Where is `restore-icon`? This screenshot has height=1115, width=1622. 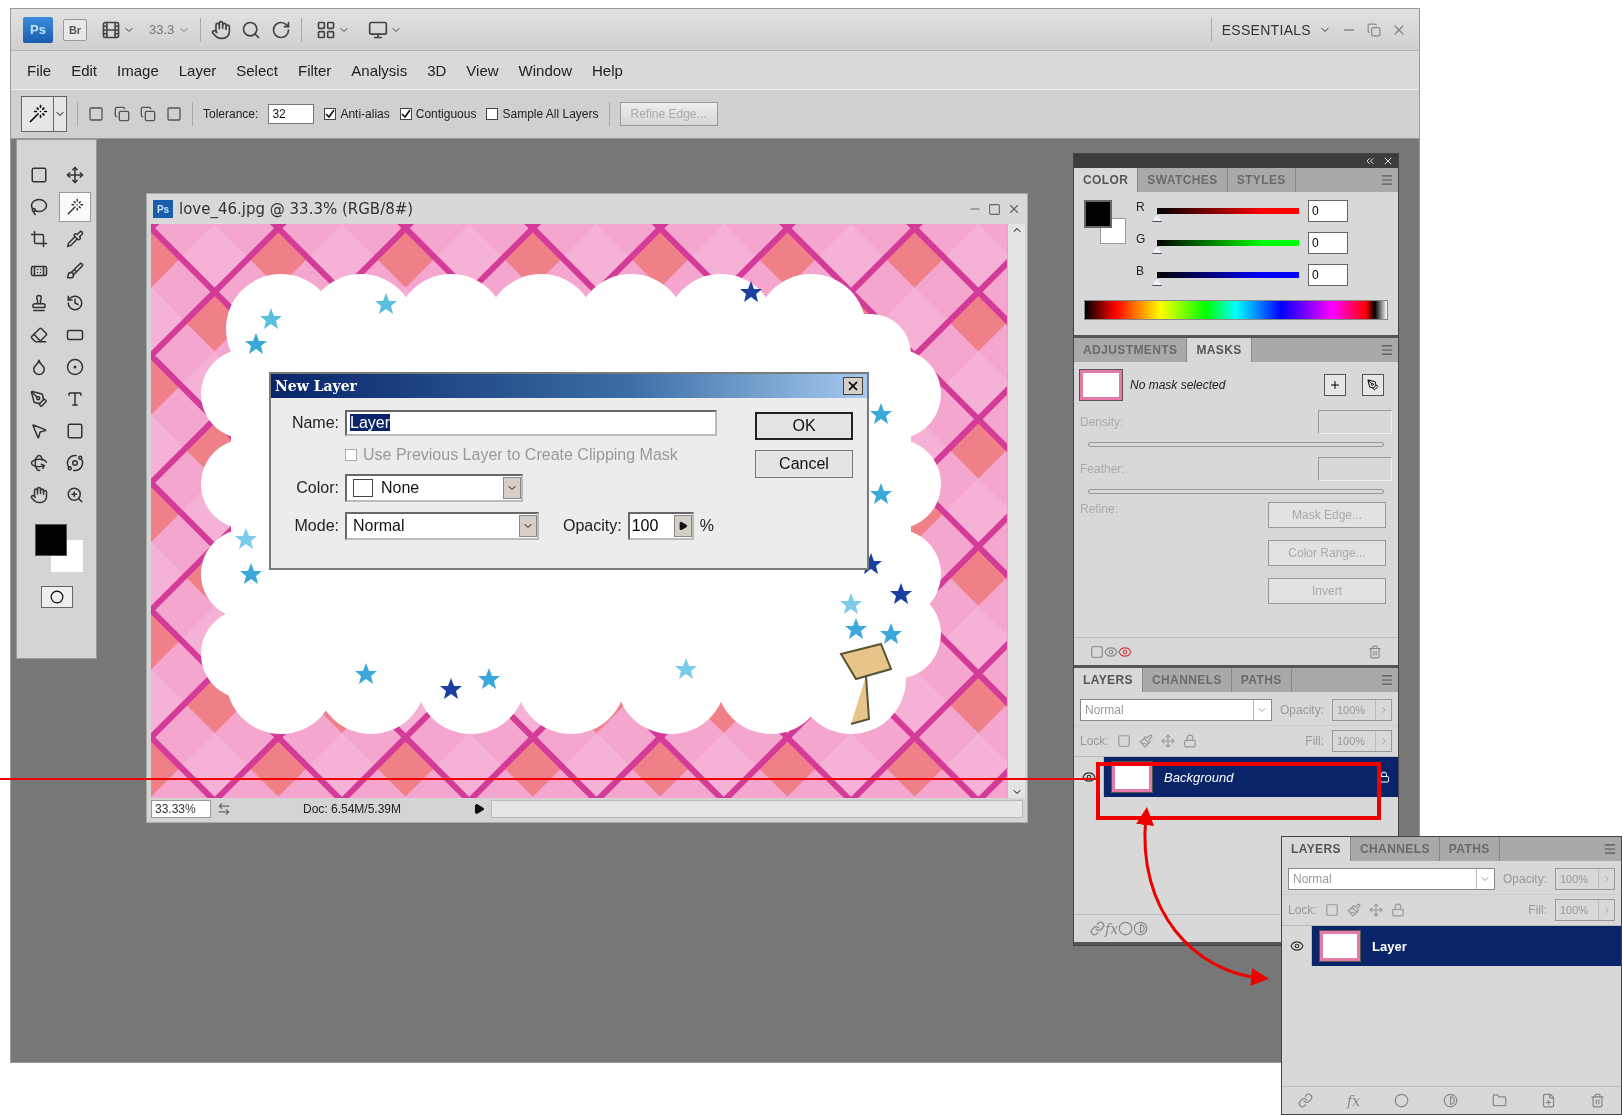 restore-icon is located at coordinates (1374, 29).